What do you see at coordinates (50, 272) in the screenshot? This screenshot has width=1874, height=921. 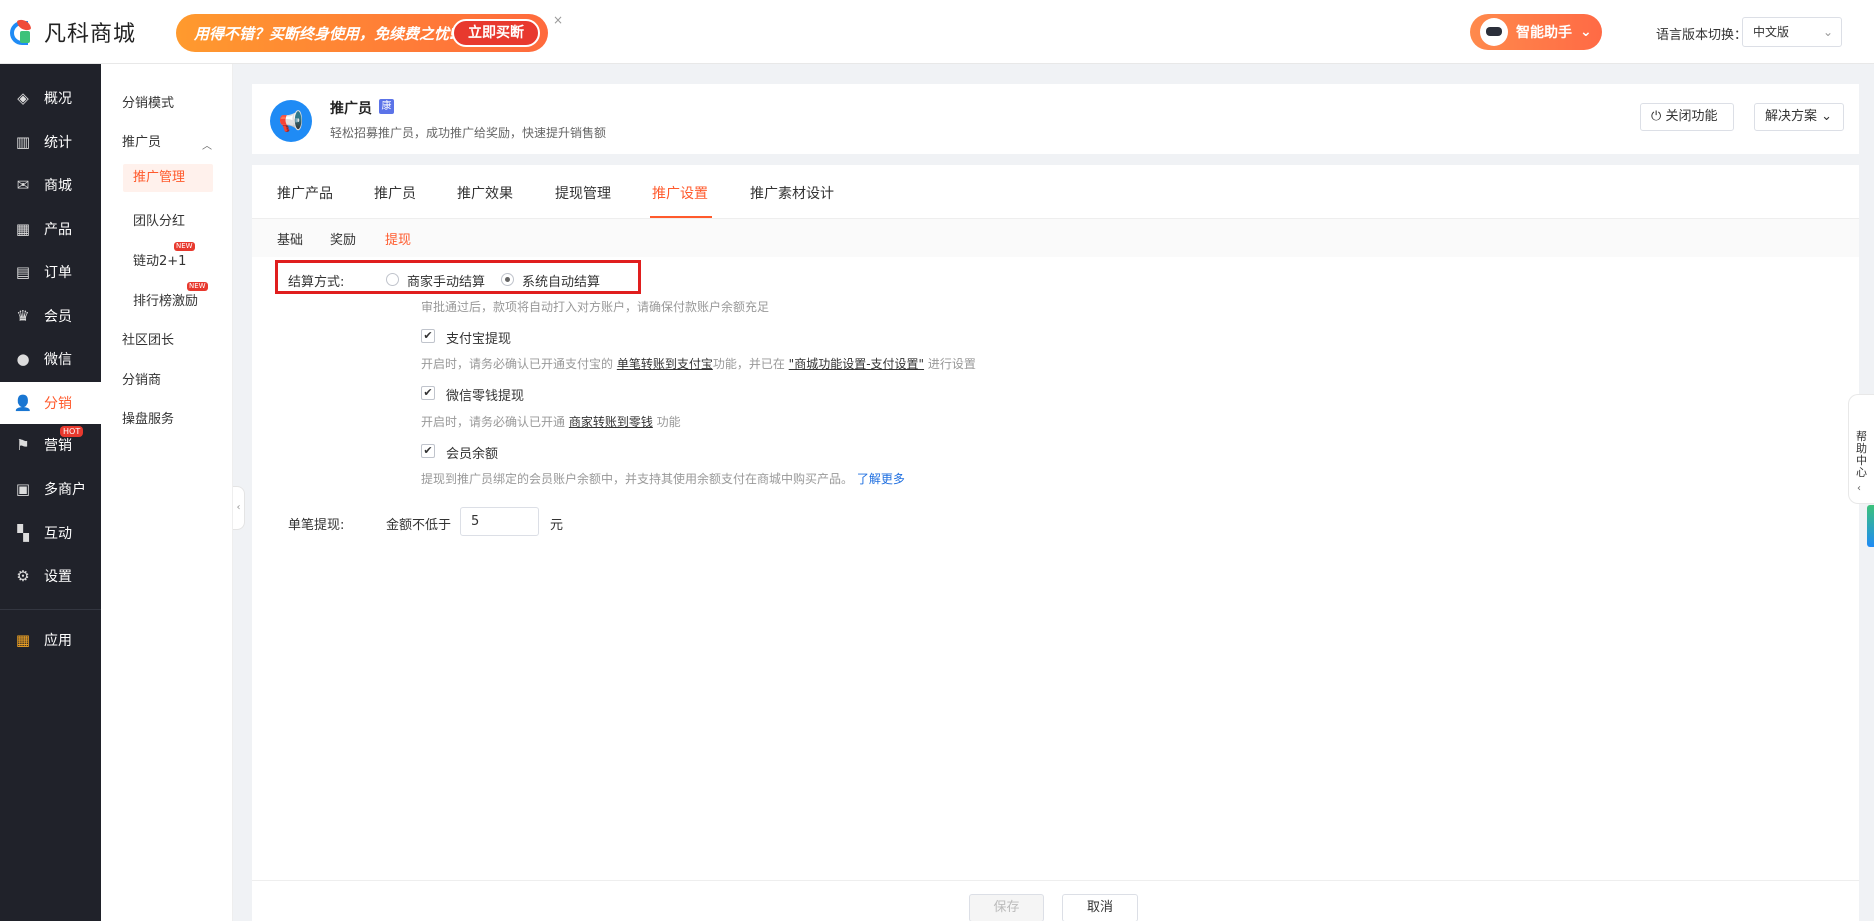 I see `nav-item-order: ▤ 订单` at bounding box center [50, 272].